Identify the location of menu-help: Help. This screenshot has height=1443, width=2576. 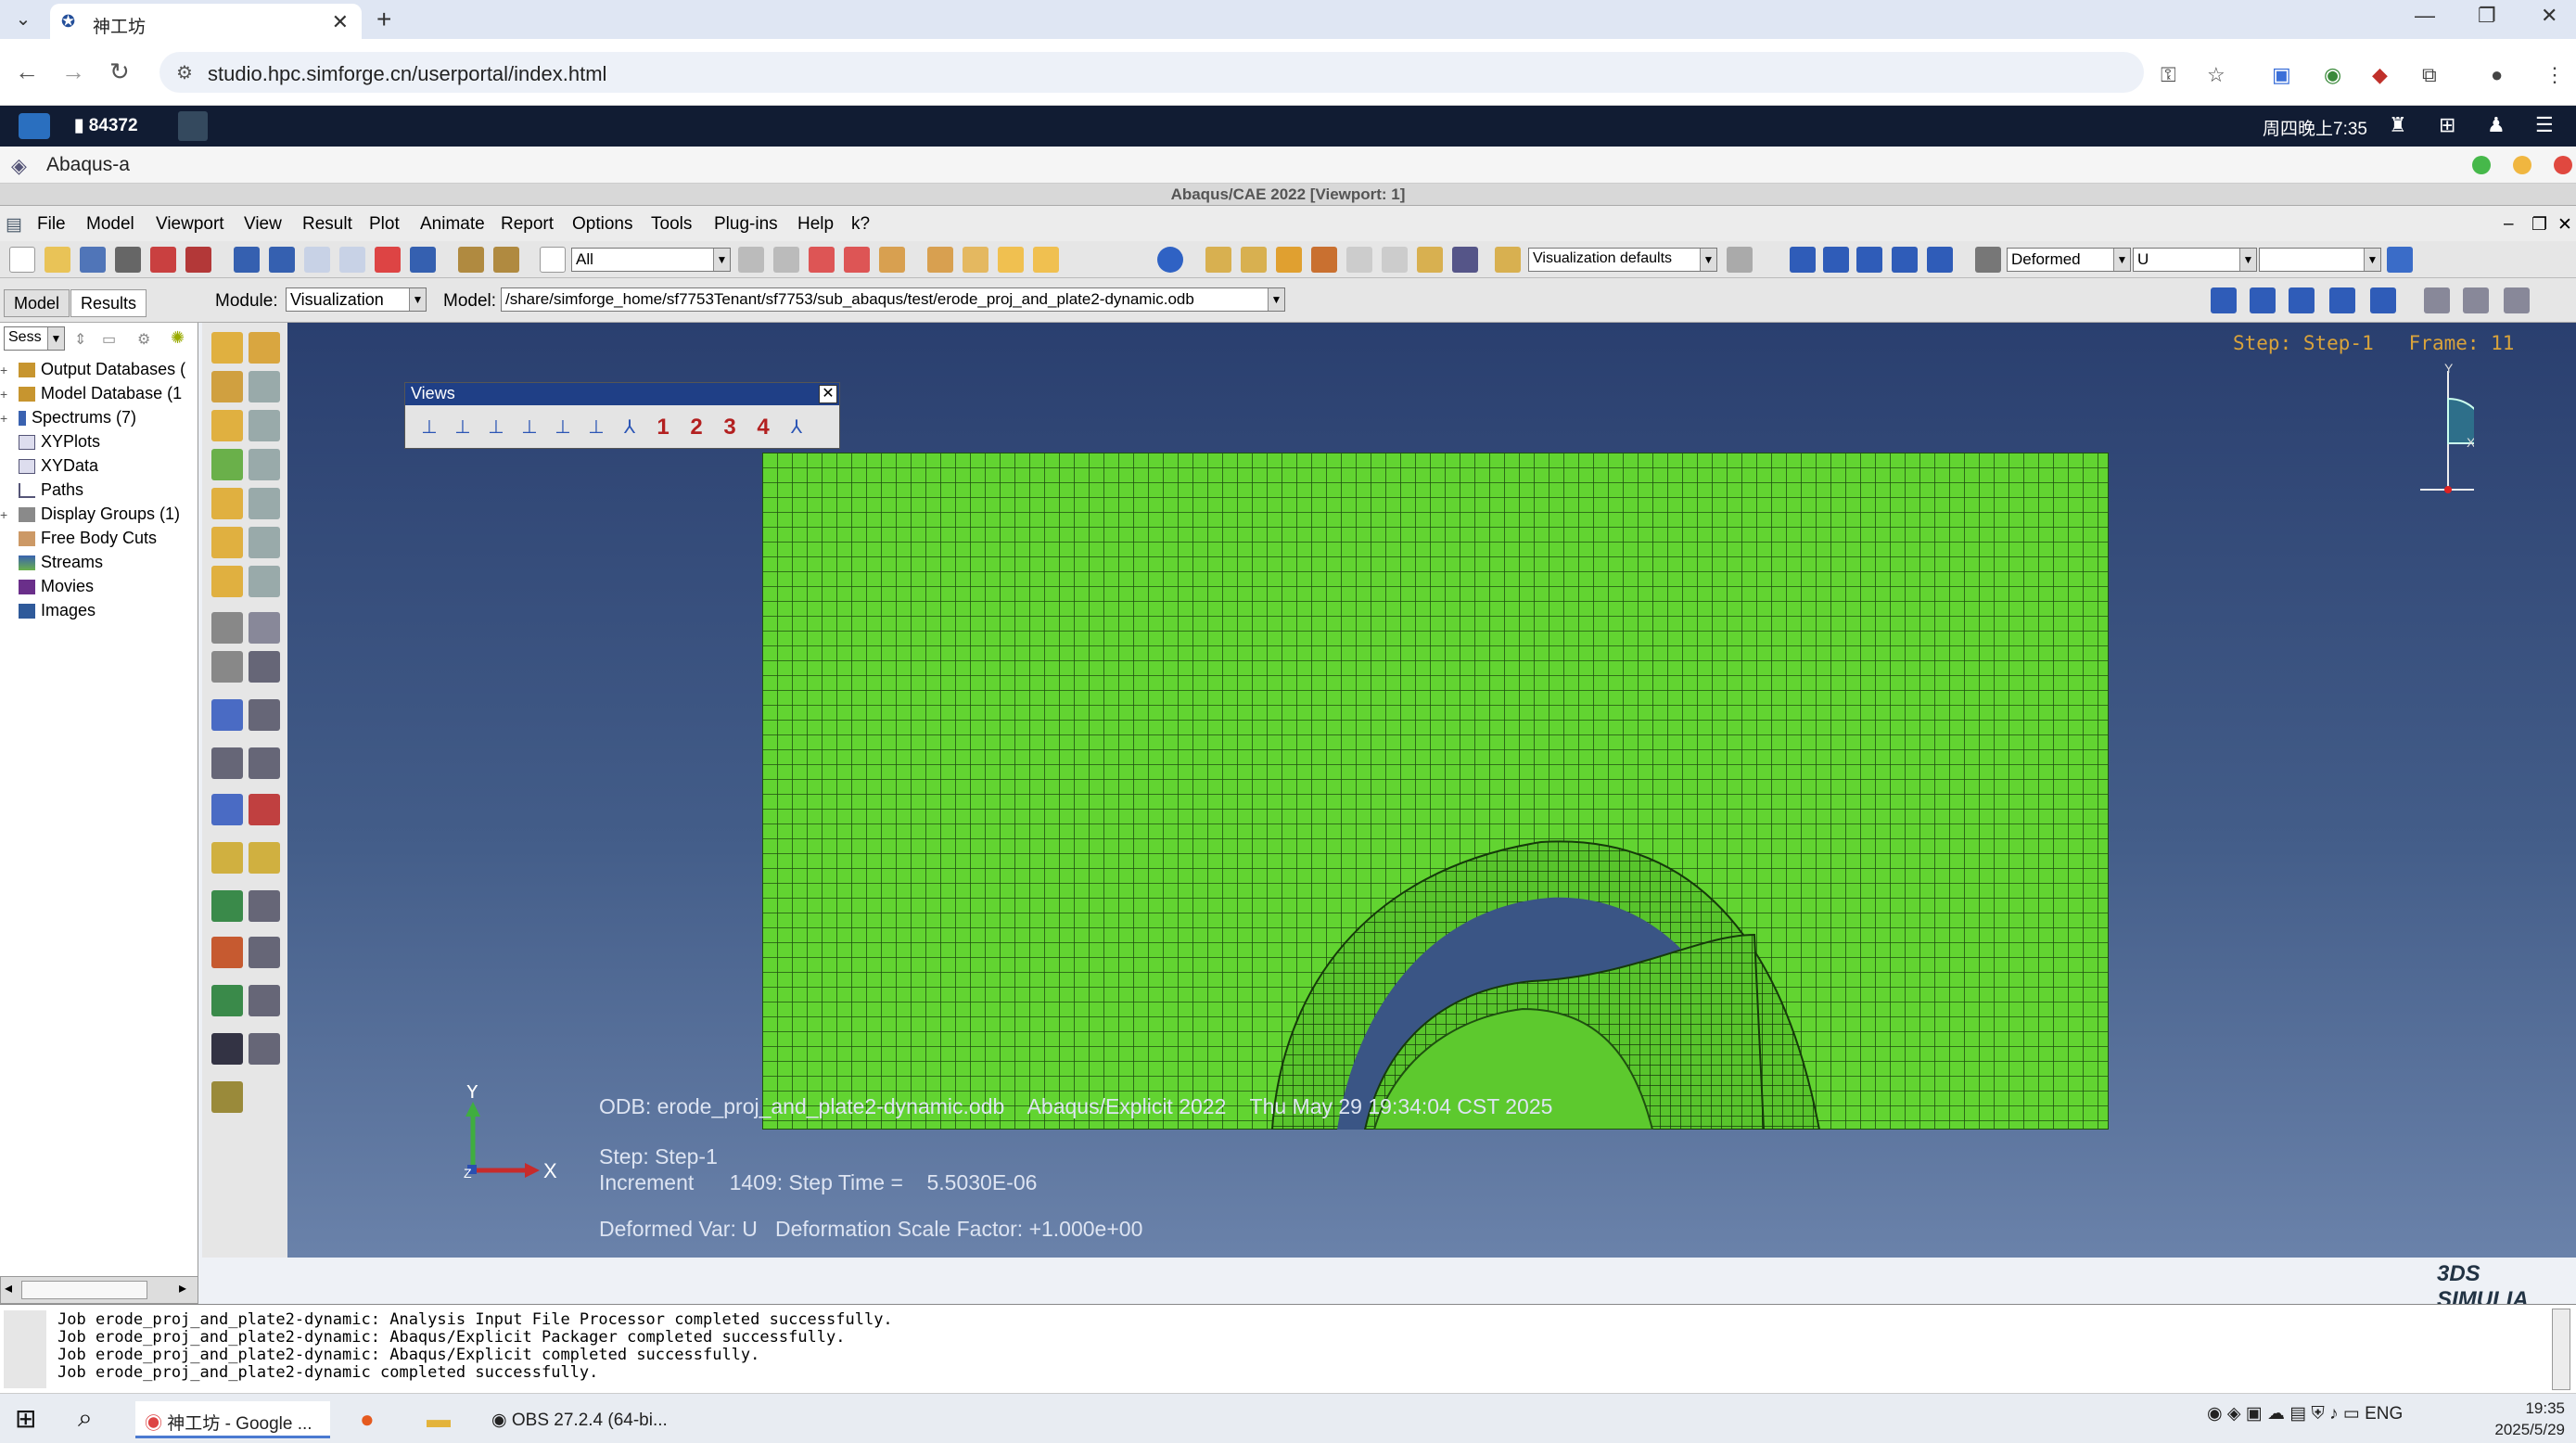
(816, 224).